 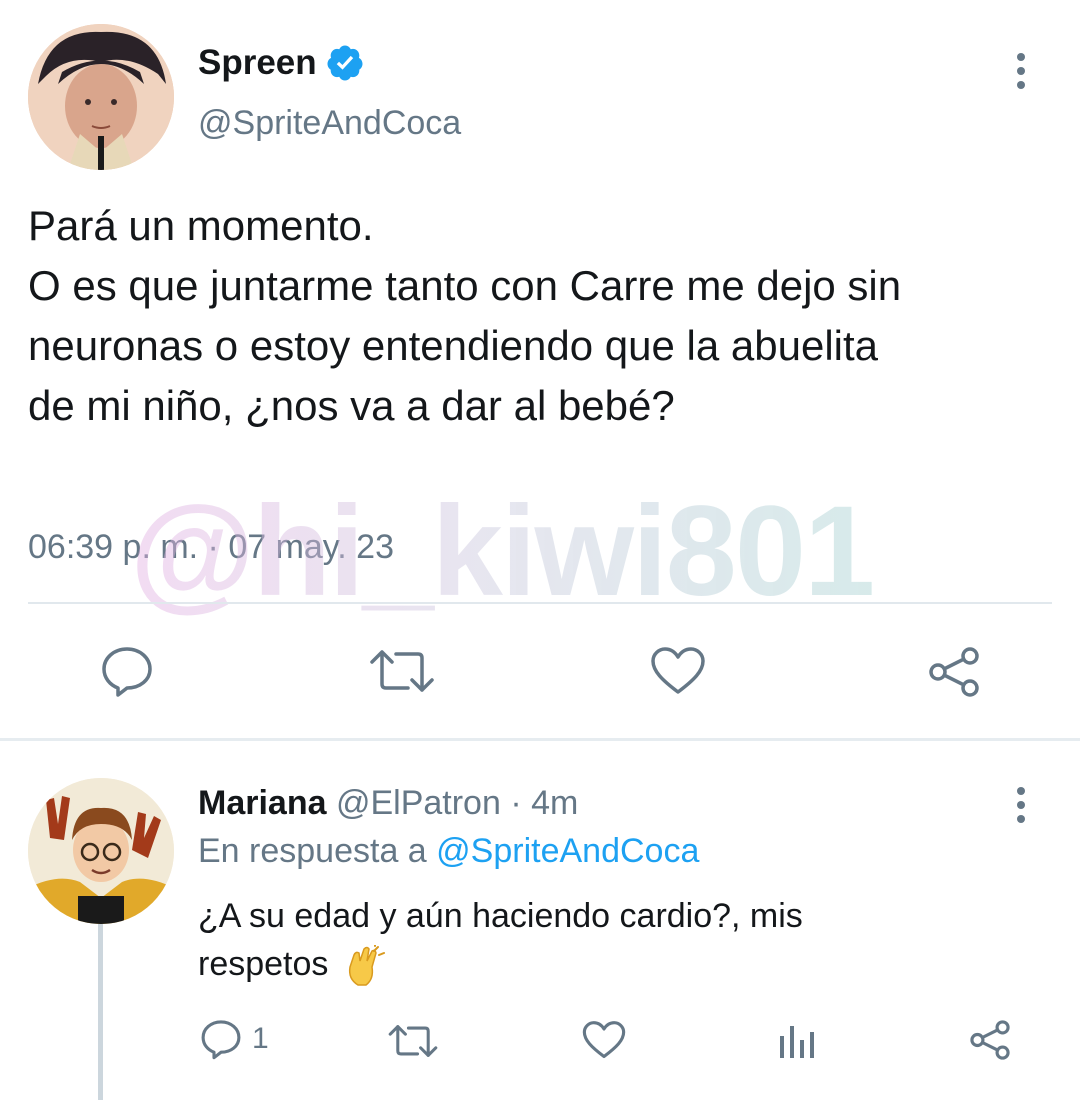 I want to click on reply-header: Mariana @ElPatron · 4m, so click(x=388, y=803).